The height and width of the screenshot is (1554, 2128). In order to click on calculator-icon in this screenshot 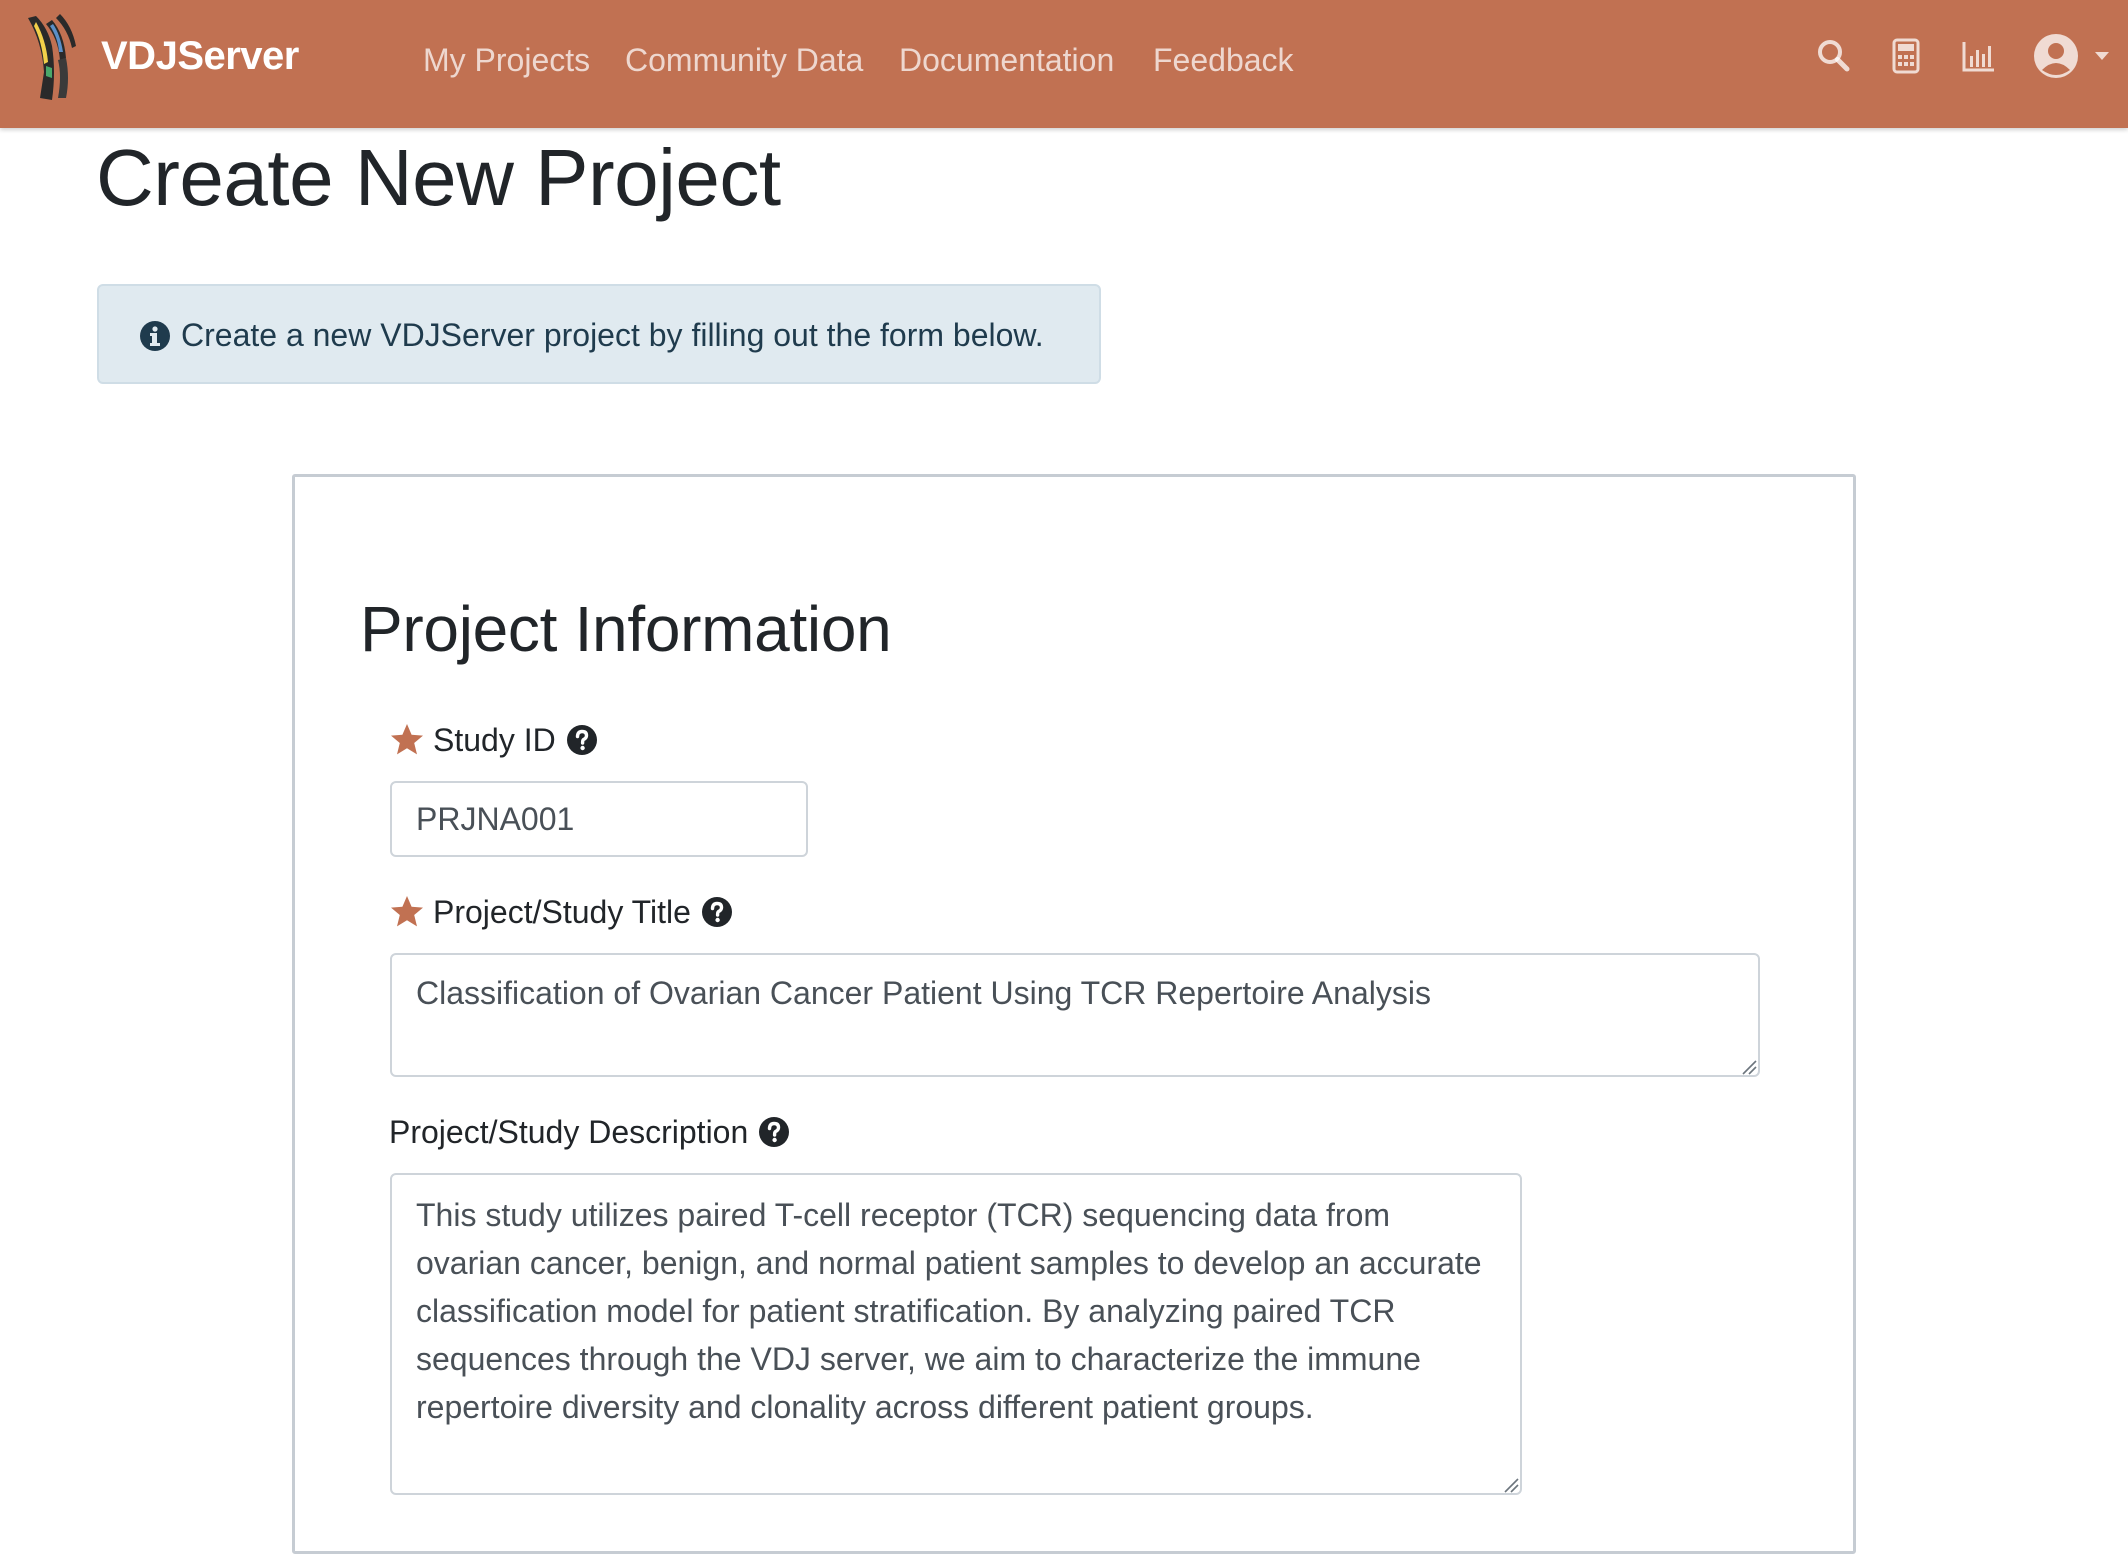, I will do `click(1906, 56)`.